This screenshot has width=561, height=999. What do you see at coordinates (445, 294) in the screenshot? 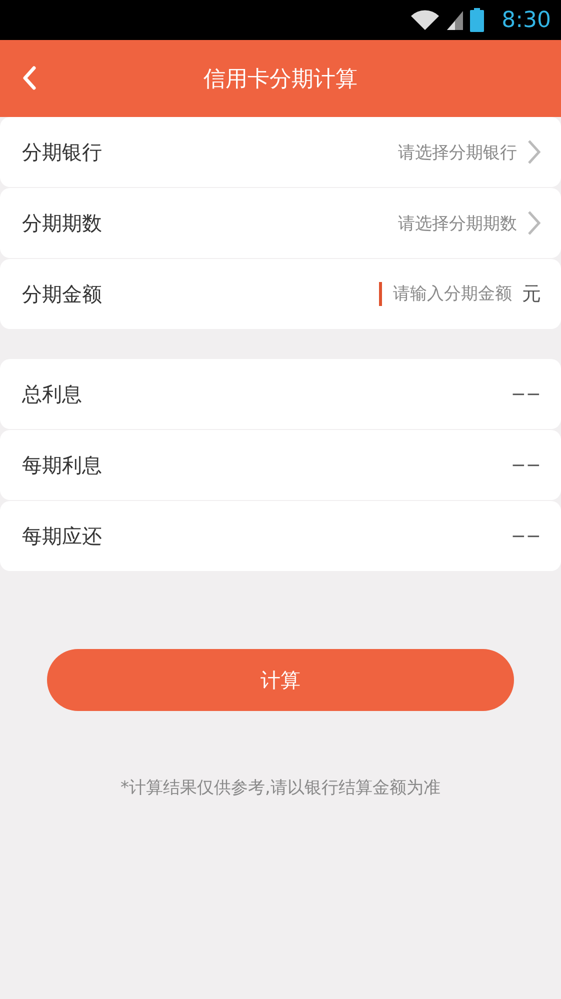
I see `amount-input-field: 请输入分期金额` at bounding box center [445, 294].